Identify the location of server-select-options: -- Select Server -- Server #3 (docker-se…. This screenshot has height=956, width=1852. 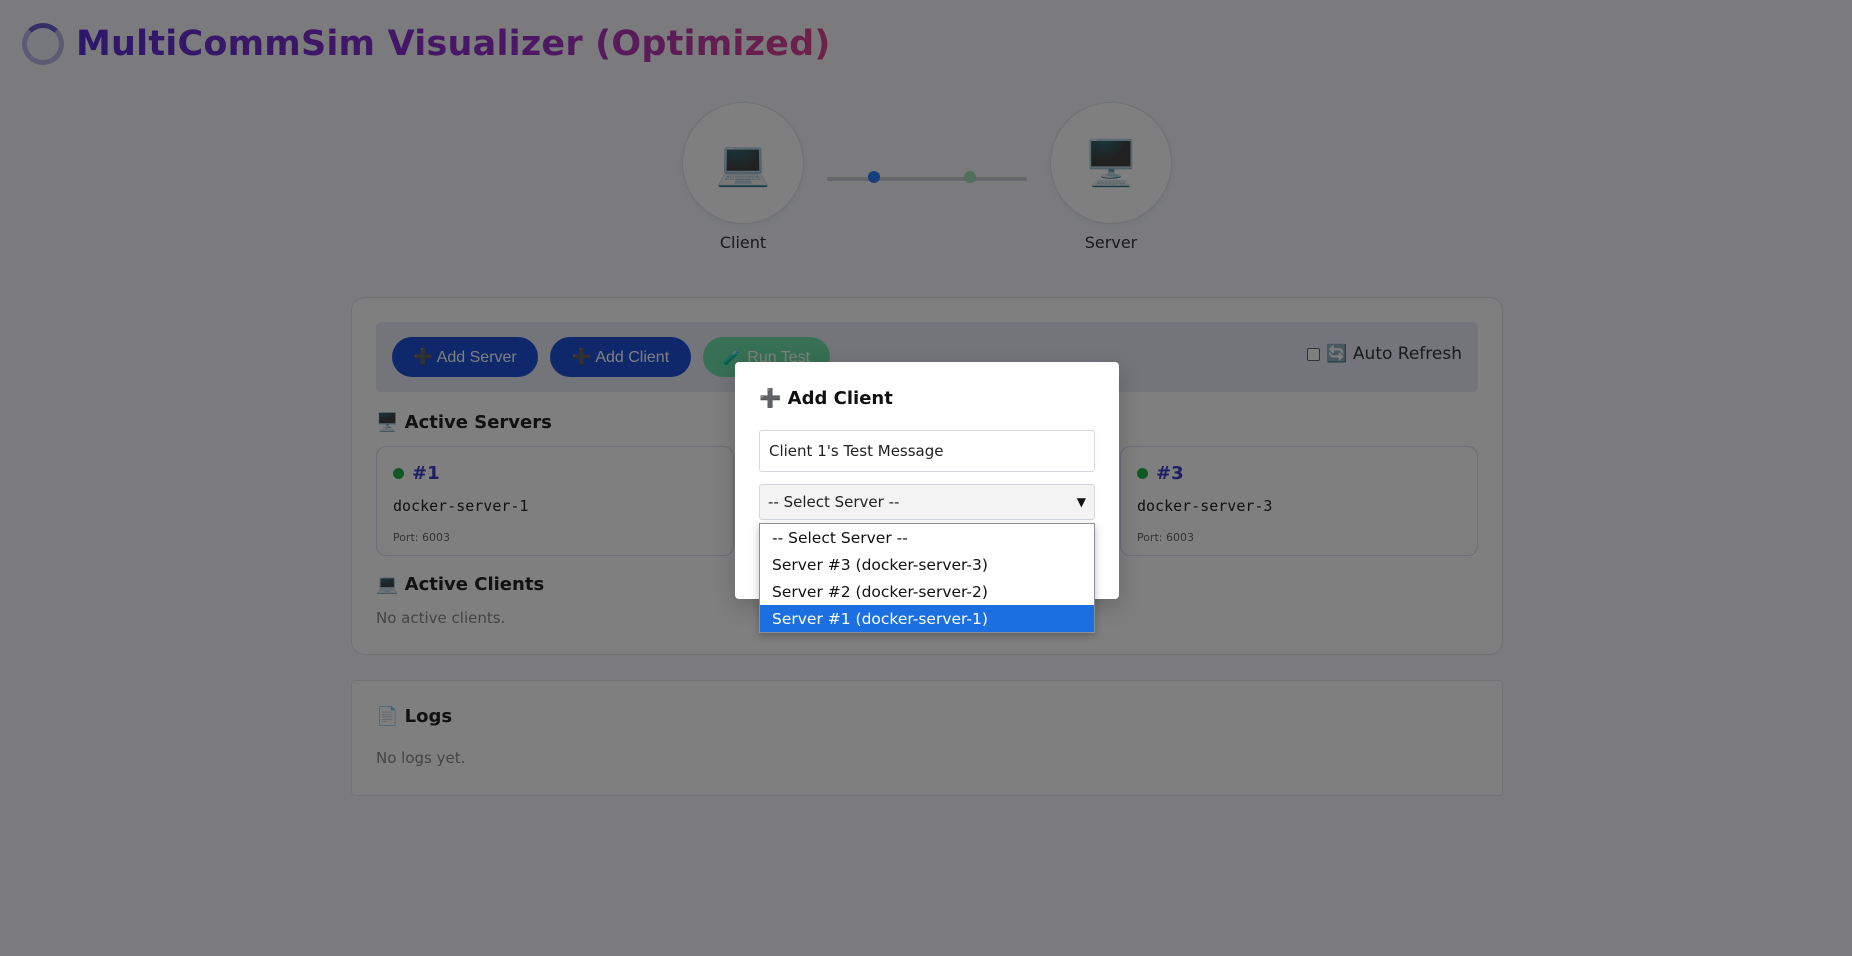
(927, 578).